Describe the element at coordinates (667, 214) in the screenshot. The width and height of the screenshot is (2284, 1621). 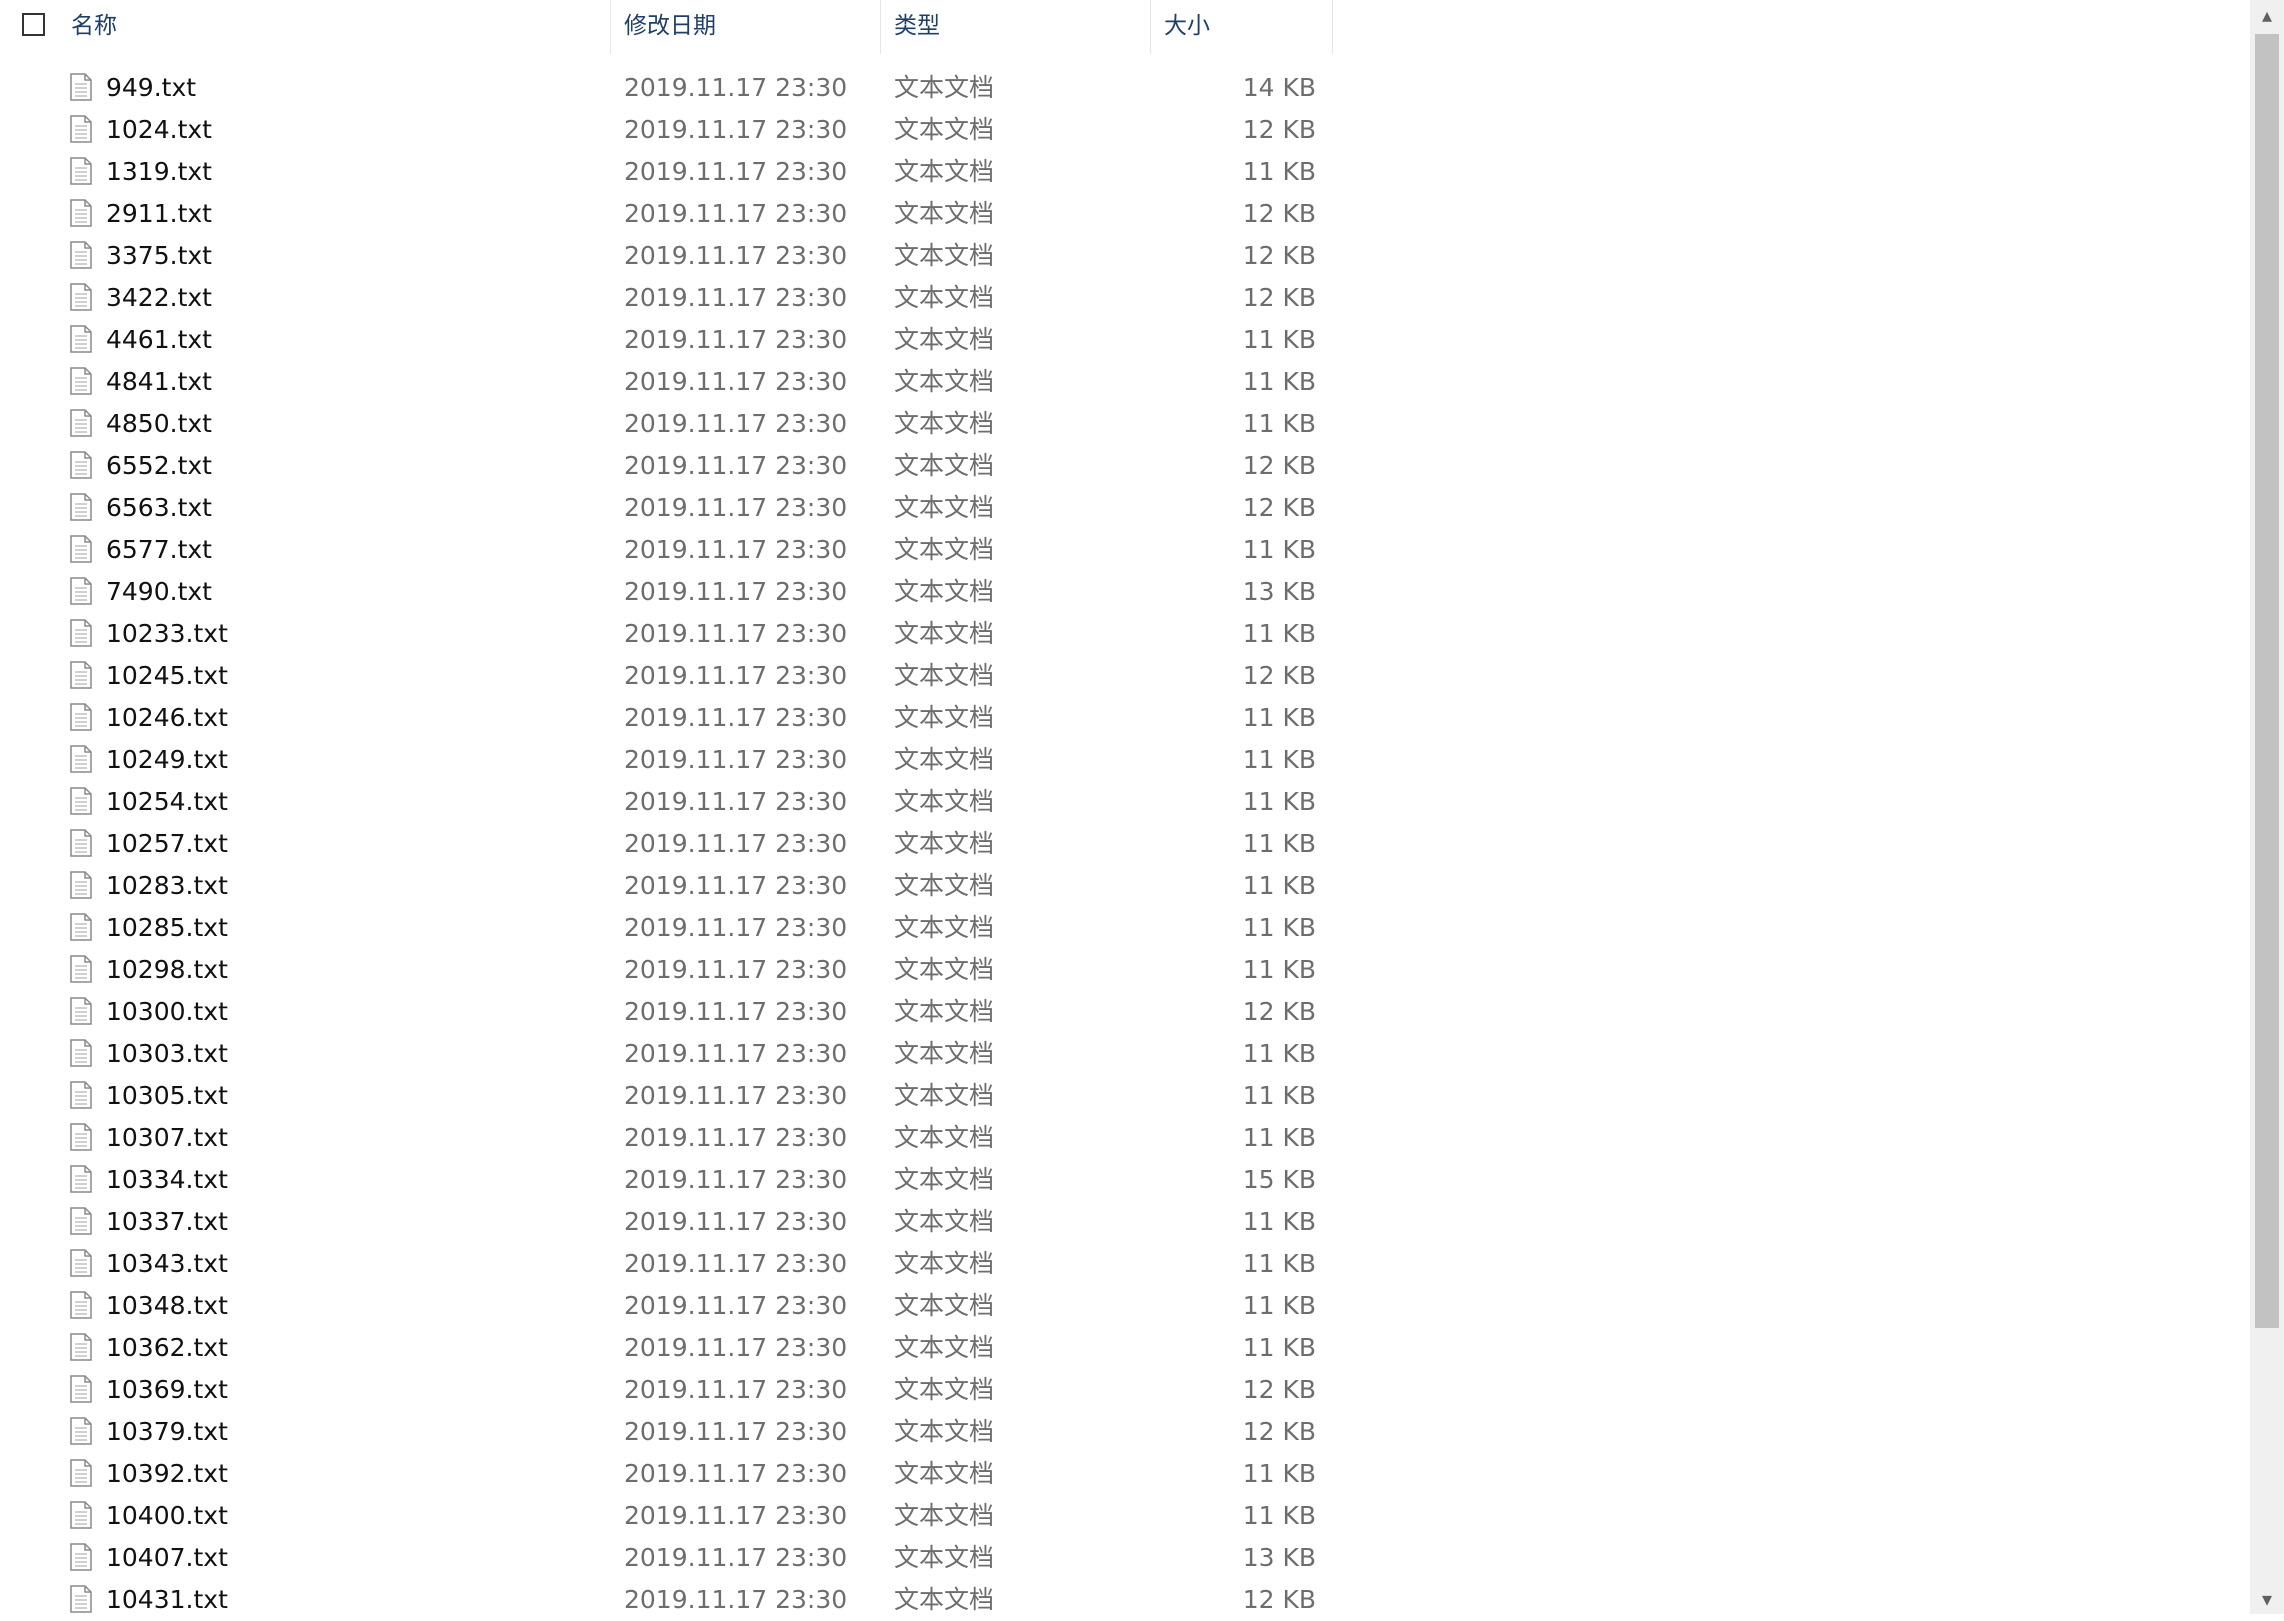
I see `file-row: 2911.txt 2019.11.17 23:30 文本文档 12 KB` at that location.